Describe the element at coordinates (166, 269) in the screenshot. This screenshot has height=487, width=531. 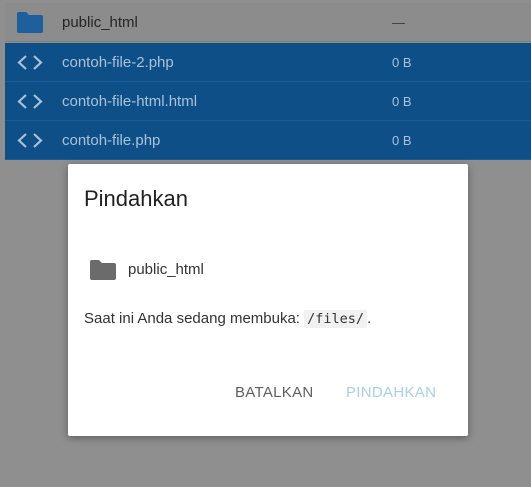
I see `destination-folder-name: public_html` at that location.